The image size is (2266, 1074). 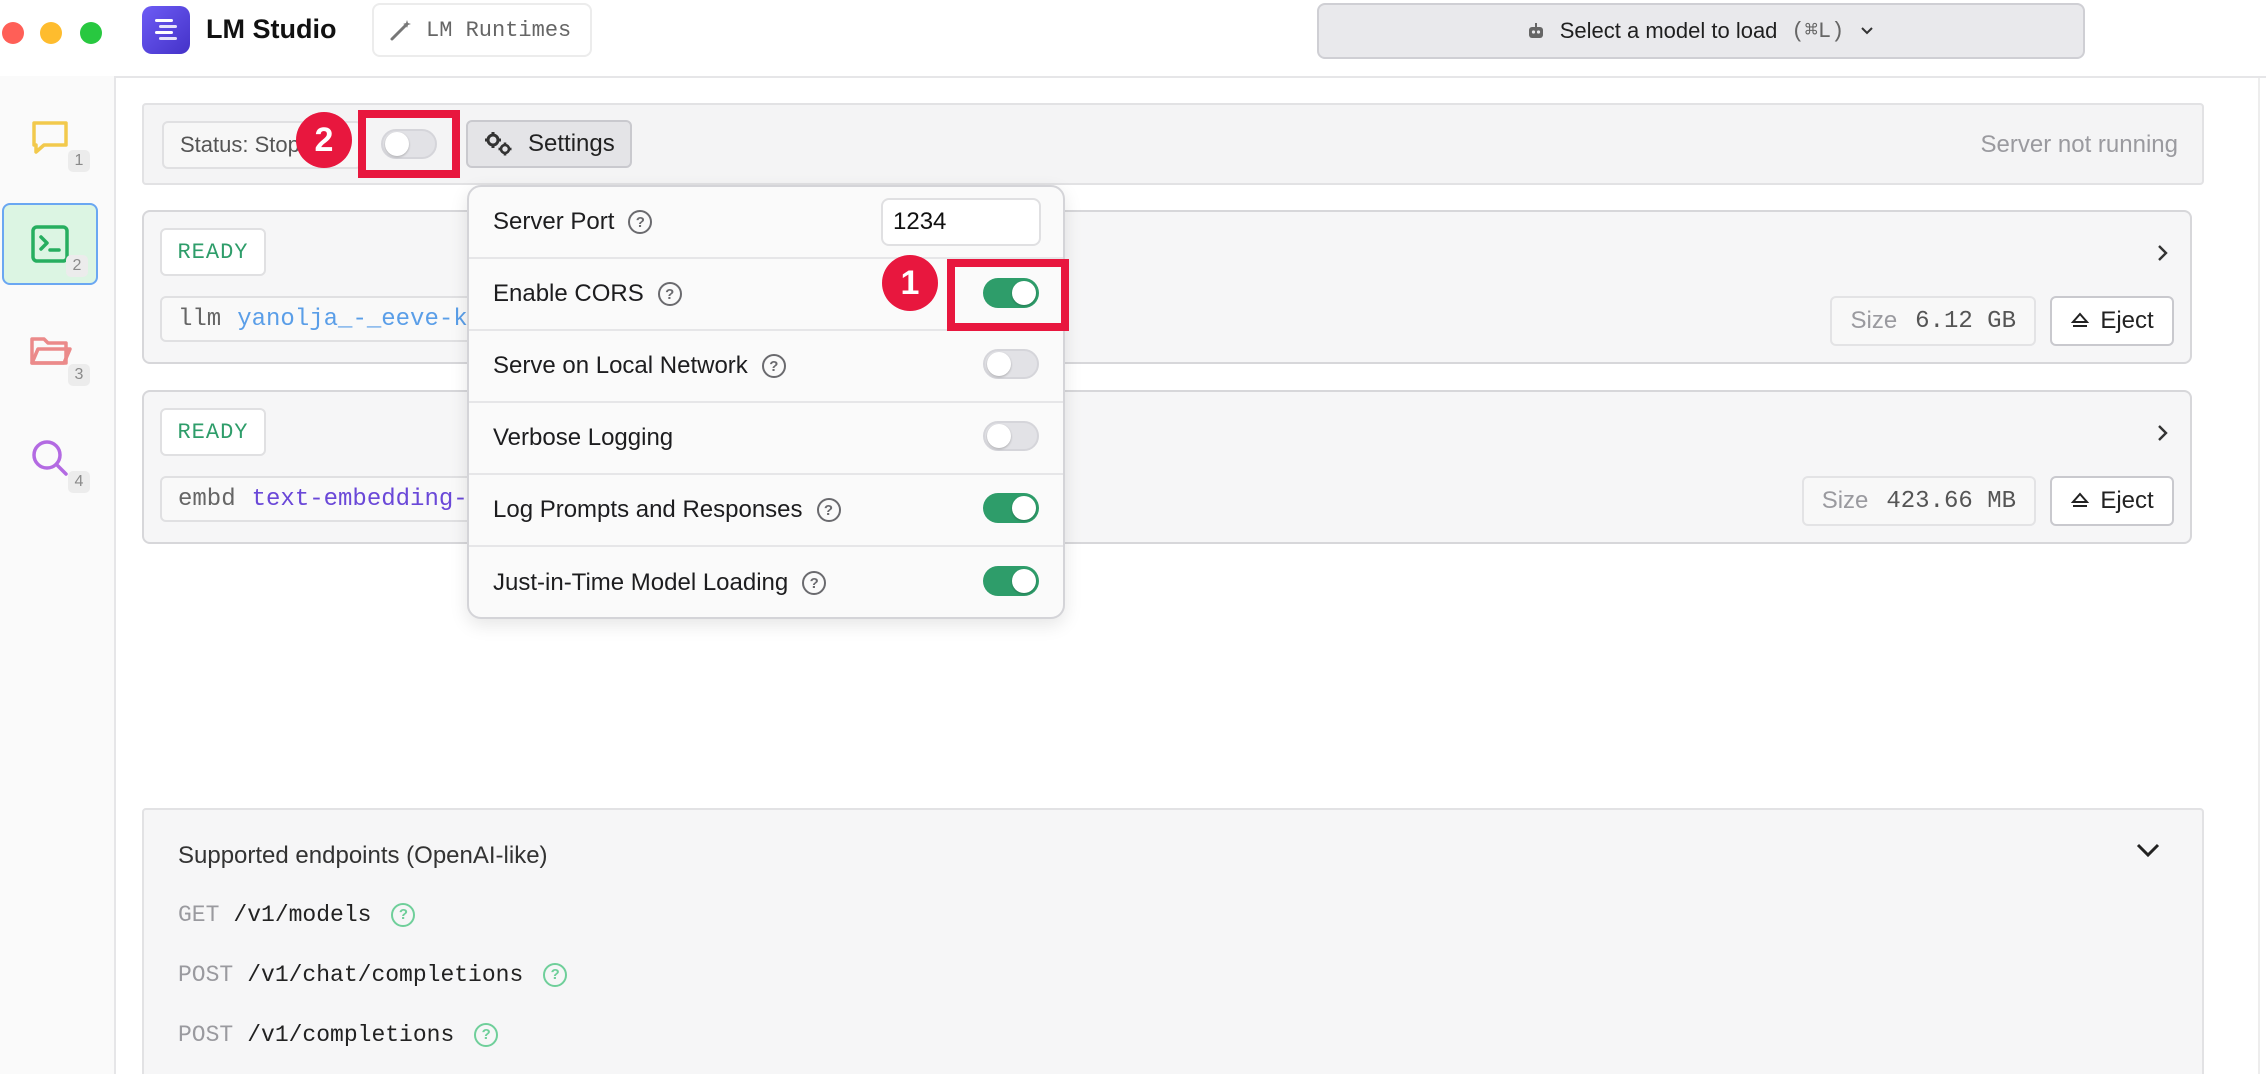 What do you see at coordinates (620, 365) in the screenshot?
I see `setting-label: Serve on Local Network` at bounding box center [620, 365].